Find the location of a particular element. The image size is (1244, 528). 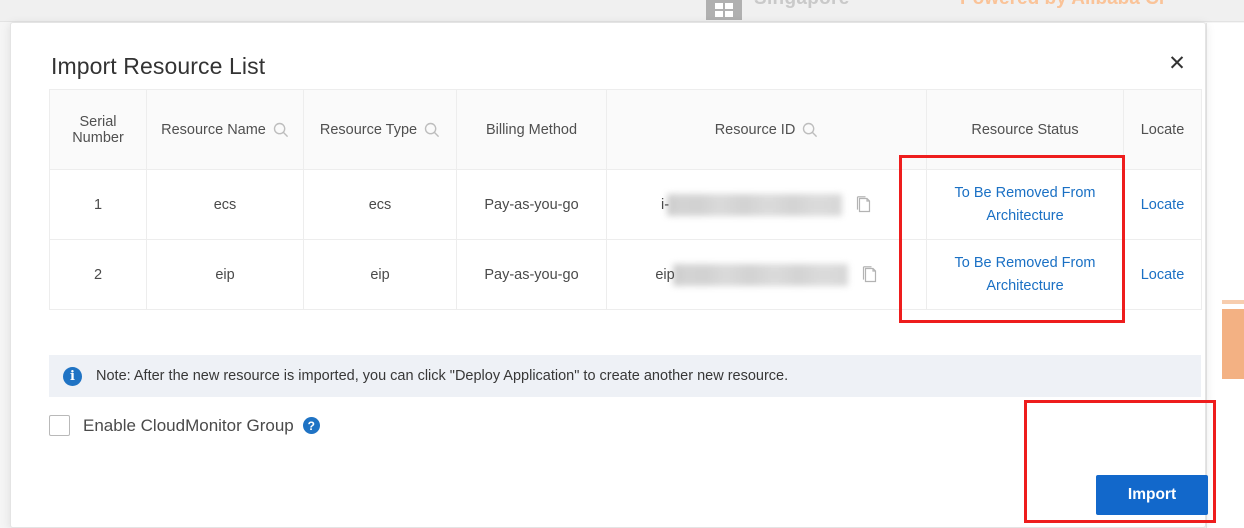

close-icon: ✕ is located at coordinates (1177, 63).